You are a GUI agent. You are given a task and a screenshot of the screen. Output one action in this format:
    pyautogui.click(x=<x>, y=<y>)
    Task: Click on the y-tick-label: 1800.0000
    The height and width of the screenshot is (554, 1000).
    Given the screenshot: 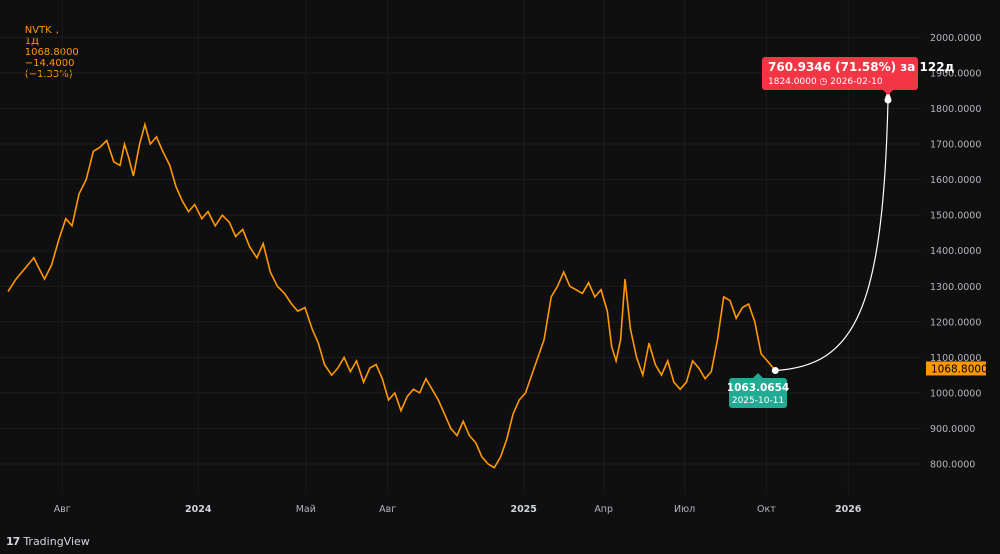 What is the action you would take?
    pyautogui.click(x=955, y=109)
    